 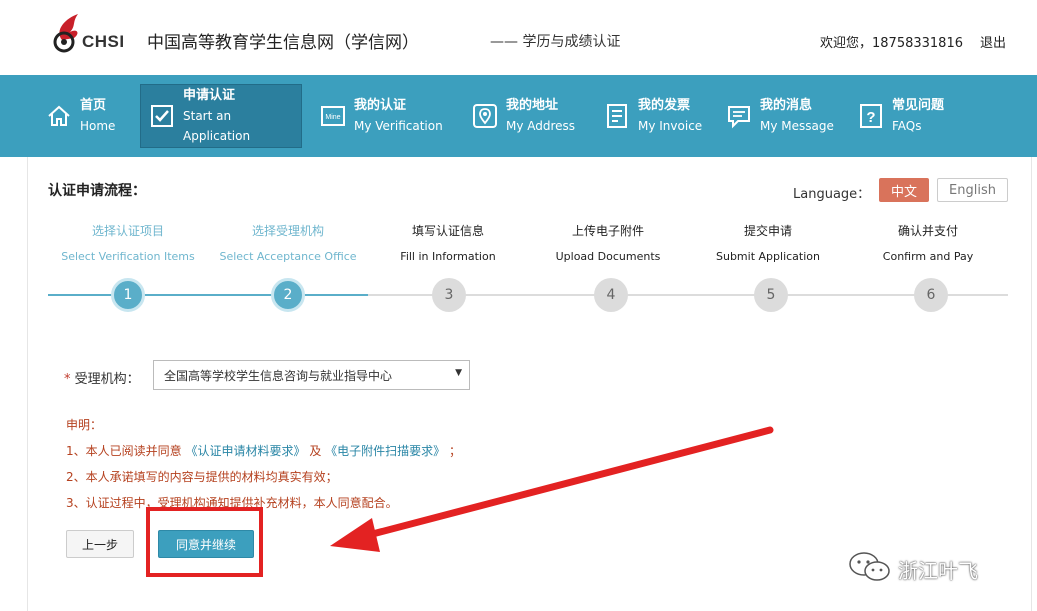 I want to click on progress-track-done, so click(x=208, y=295).